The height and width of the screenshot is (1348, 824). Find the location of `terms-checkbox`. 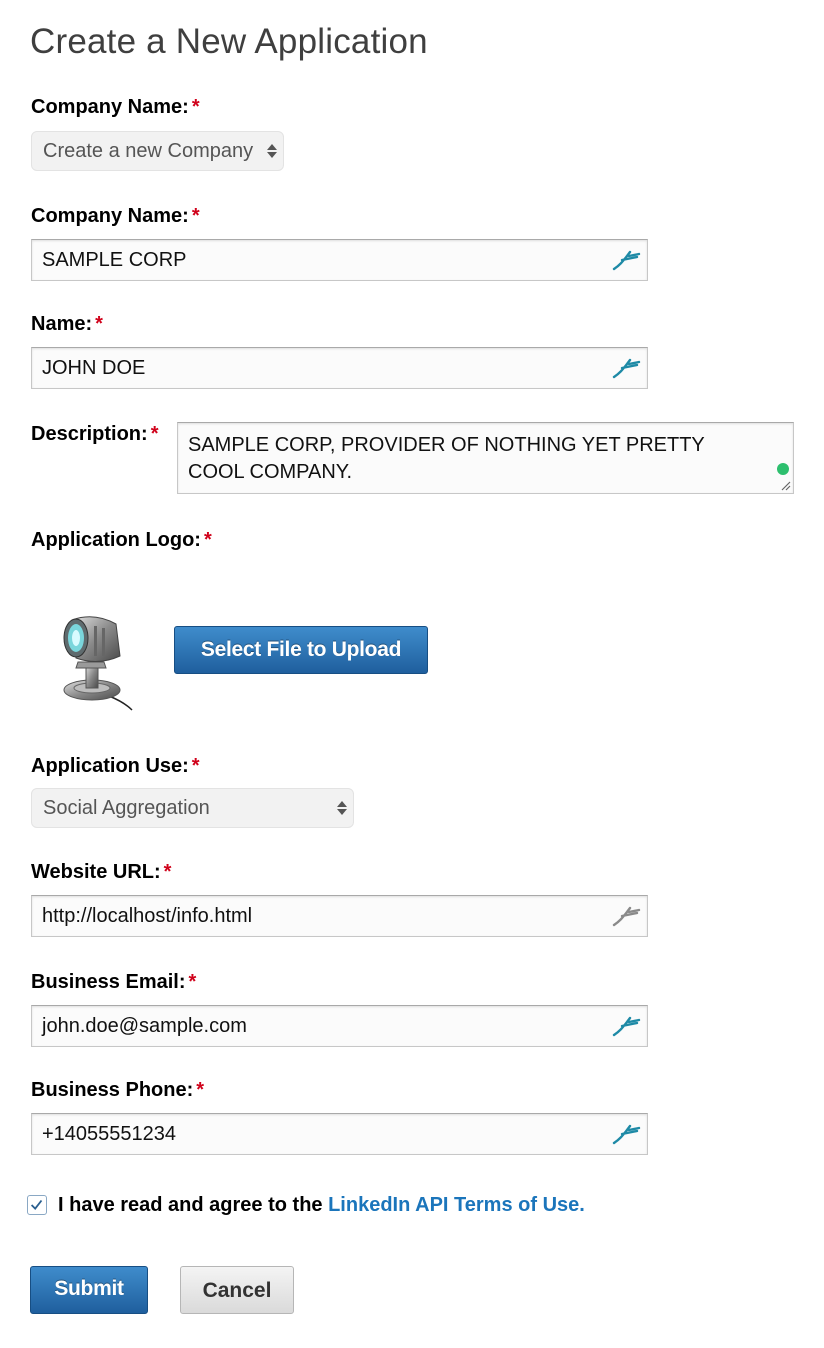

terms-checkbox is located at coordinates (37, 1205).